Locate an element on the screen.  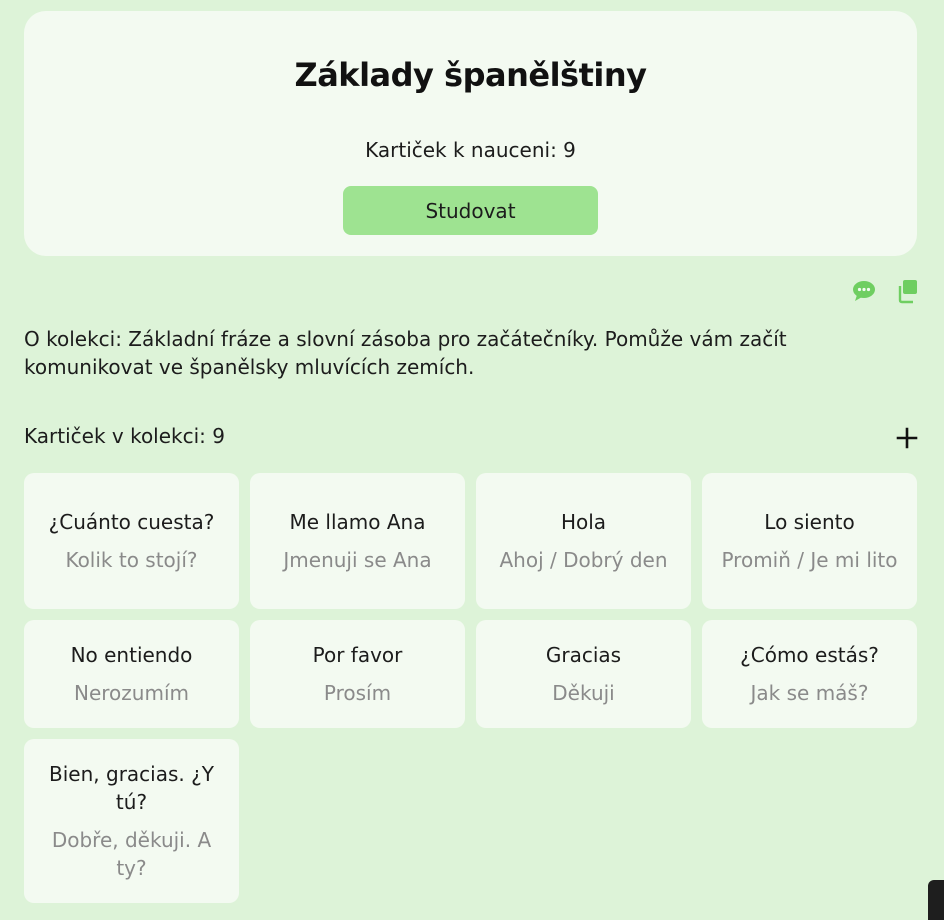
card-front-text: Hola is located at coordinates (583, 522).